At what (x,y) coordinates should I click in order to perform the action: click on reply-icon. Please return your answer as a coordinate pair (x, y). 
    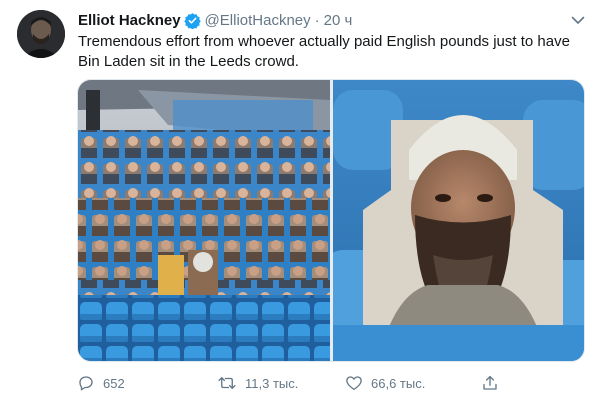
    Looking at the image, I should click on (86, 383).